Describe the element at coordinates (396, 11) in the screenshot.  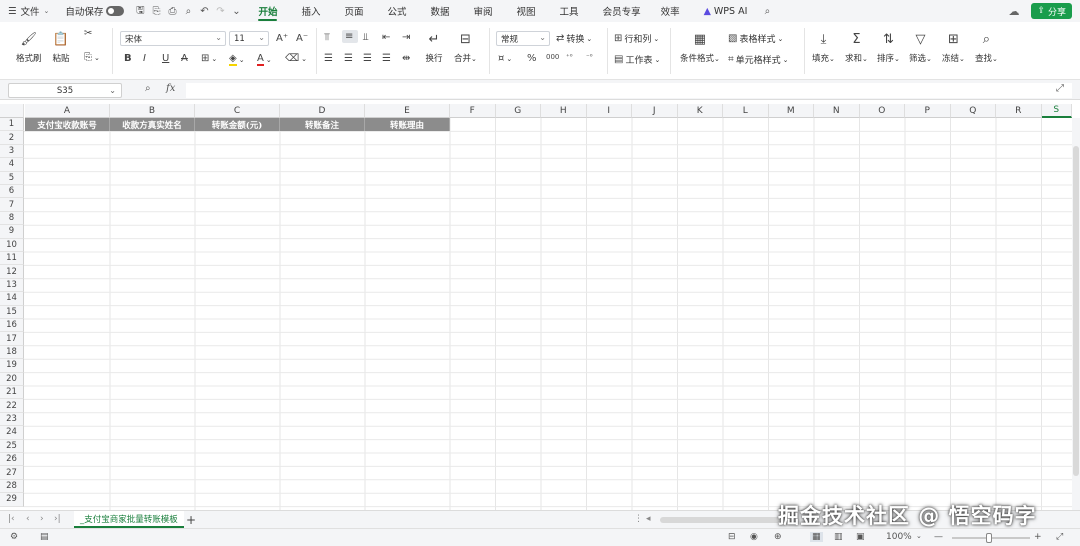
I see `tab-formula: 公式` at that location.